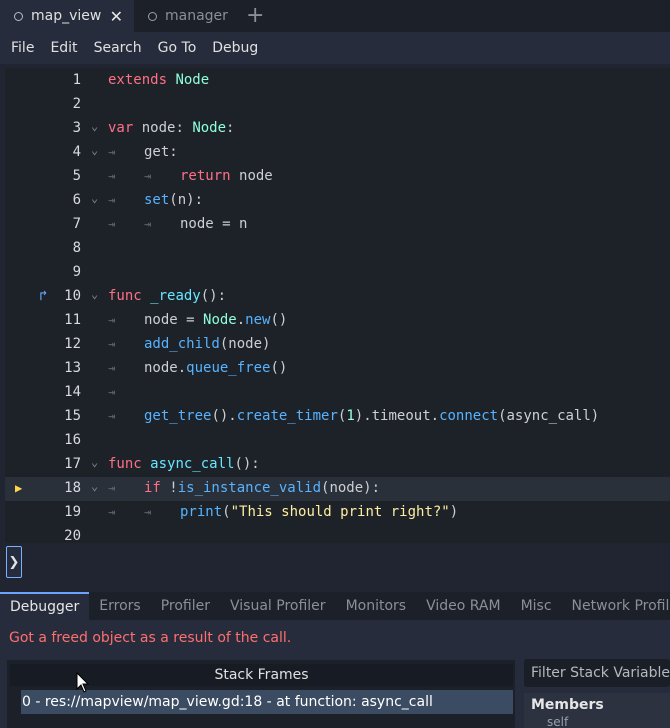 The width and height of the screenshot is (670, 728). Describe the element at coordinates (337, 297) in the screenshot. I see `code-line: ↱ 10 ⌄ func _ready():` at that location.